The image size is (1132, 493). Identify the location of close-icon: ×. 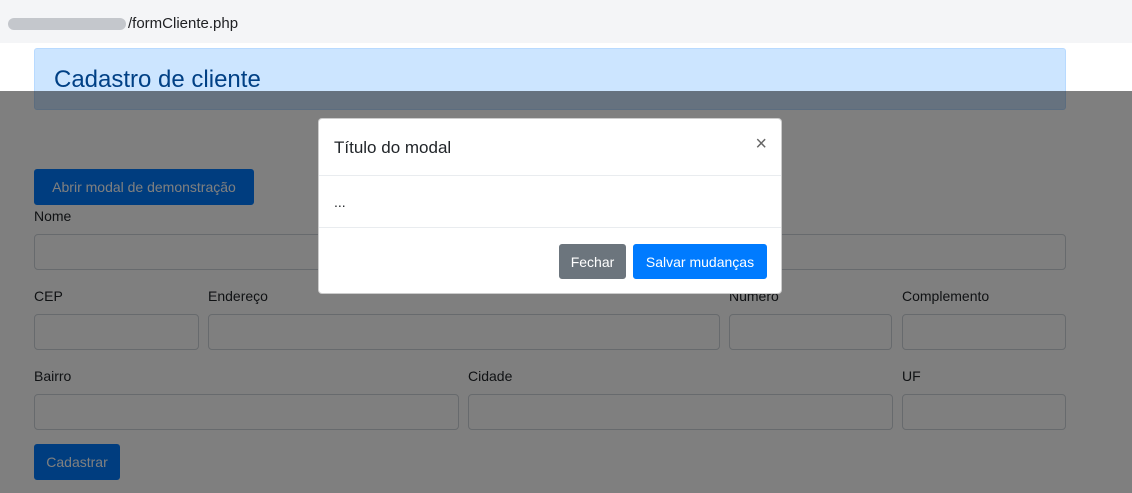
(761, 144).